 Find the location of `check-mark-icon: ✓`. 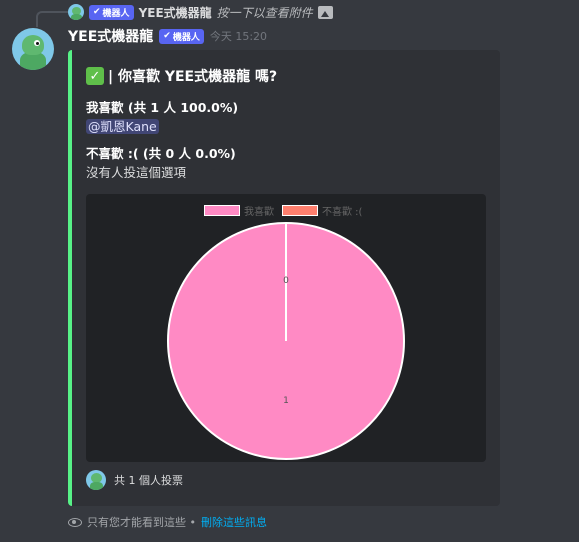

check-mark-icon: ✓ is located at coordinates (95, 76).